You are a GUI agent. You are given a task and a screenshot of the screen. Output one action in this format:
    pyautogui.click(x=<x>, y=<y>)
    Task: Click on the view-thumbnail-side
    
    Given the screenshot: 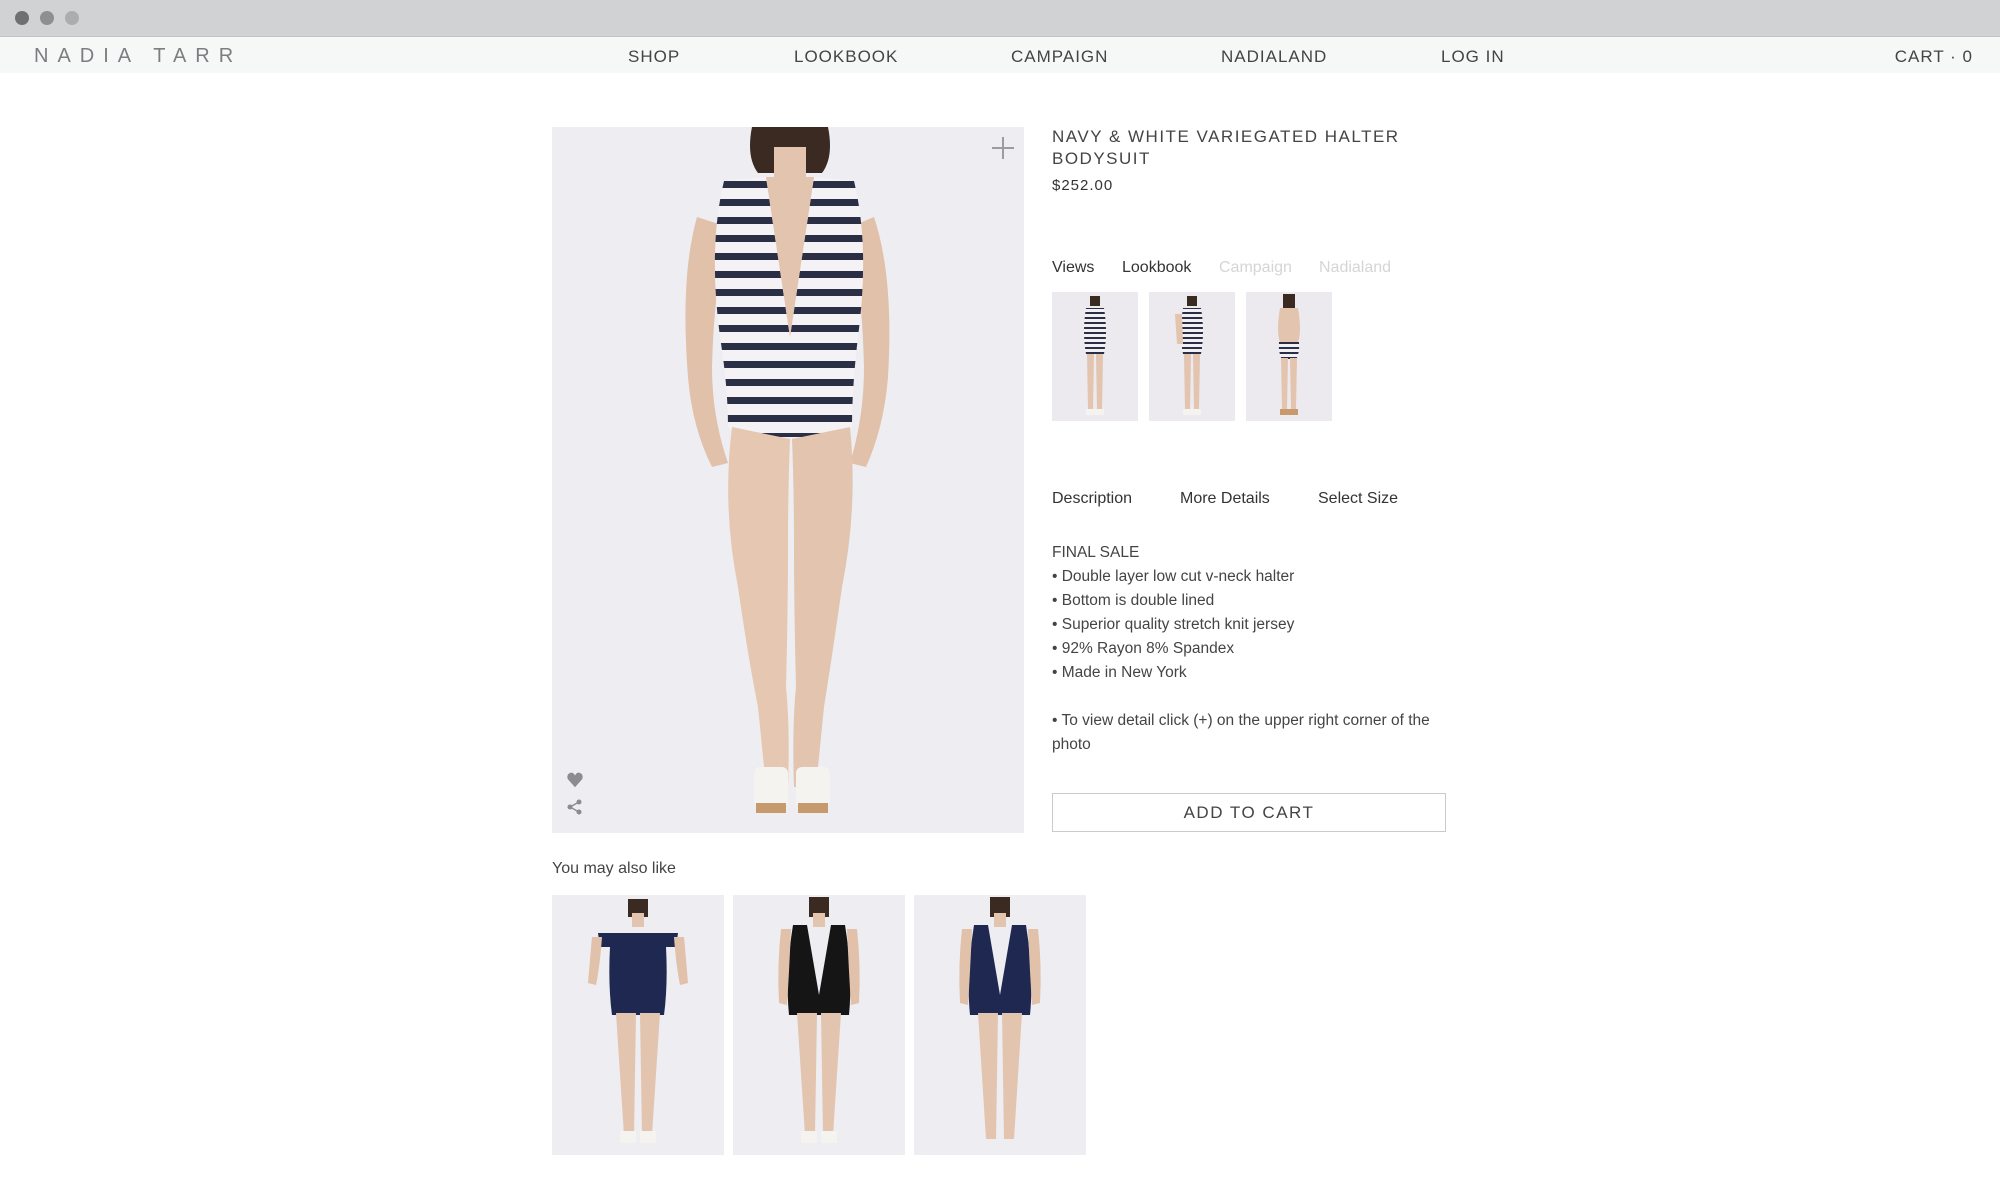 What is the action you would take?
    pyautogui.click(x=1192, y=356)
    